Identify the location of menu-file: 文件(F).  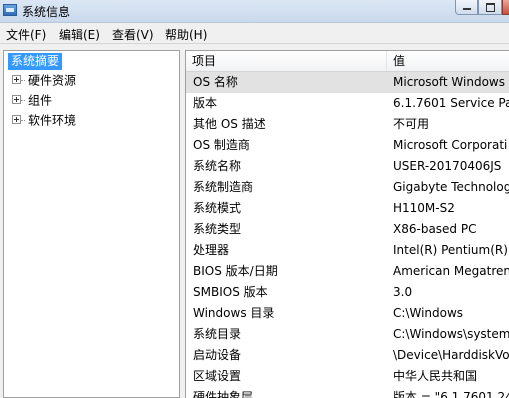
(26, 34).